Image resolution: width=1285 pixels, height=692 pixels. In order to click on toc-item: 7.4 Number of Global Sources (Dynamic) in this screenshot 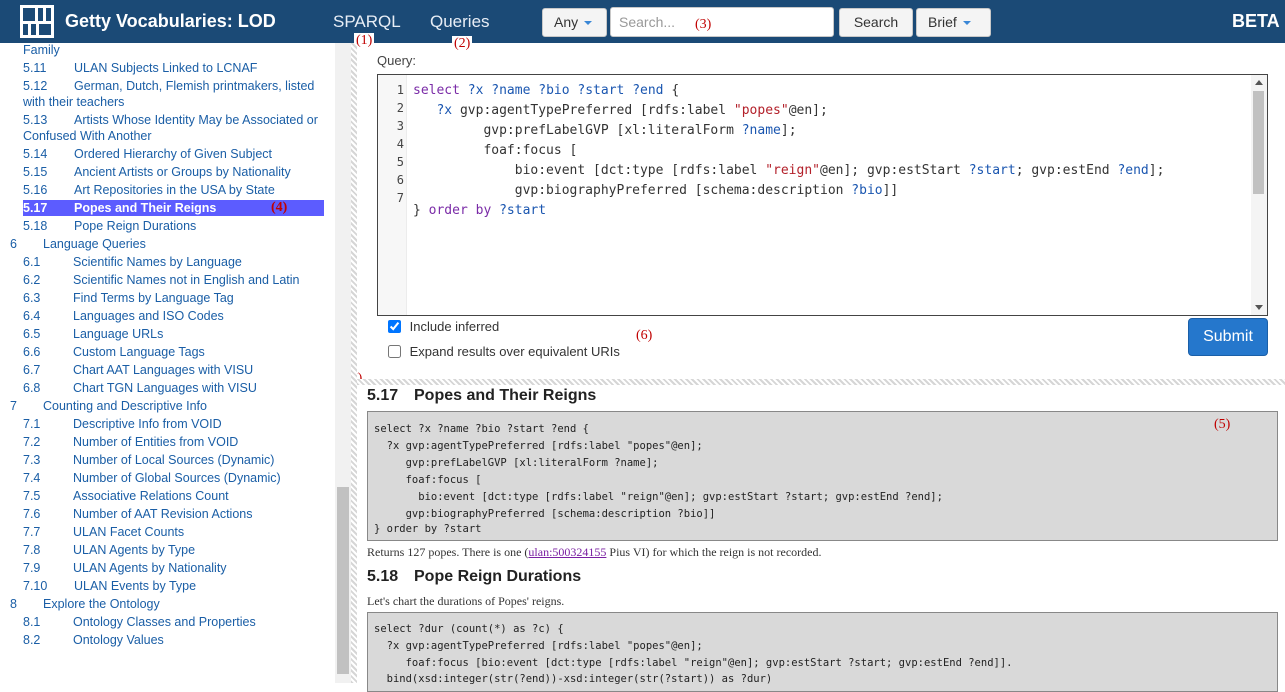, I will do `click(173, 478)`.